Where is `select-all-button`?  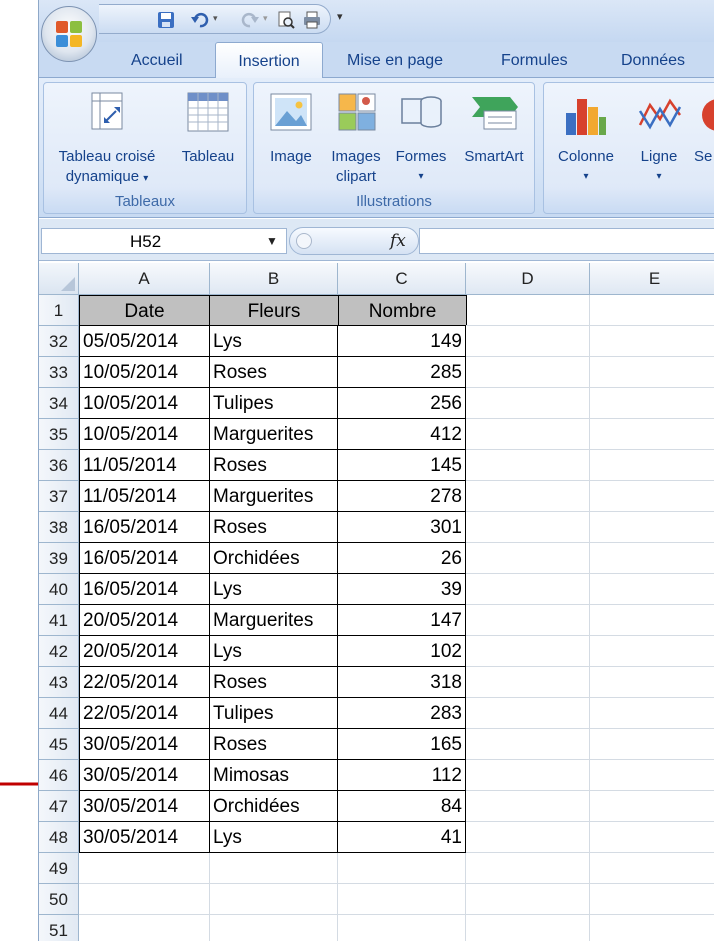
select-all-button is located at coordinates (59, 279).